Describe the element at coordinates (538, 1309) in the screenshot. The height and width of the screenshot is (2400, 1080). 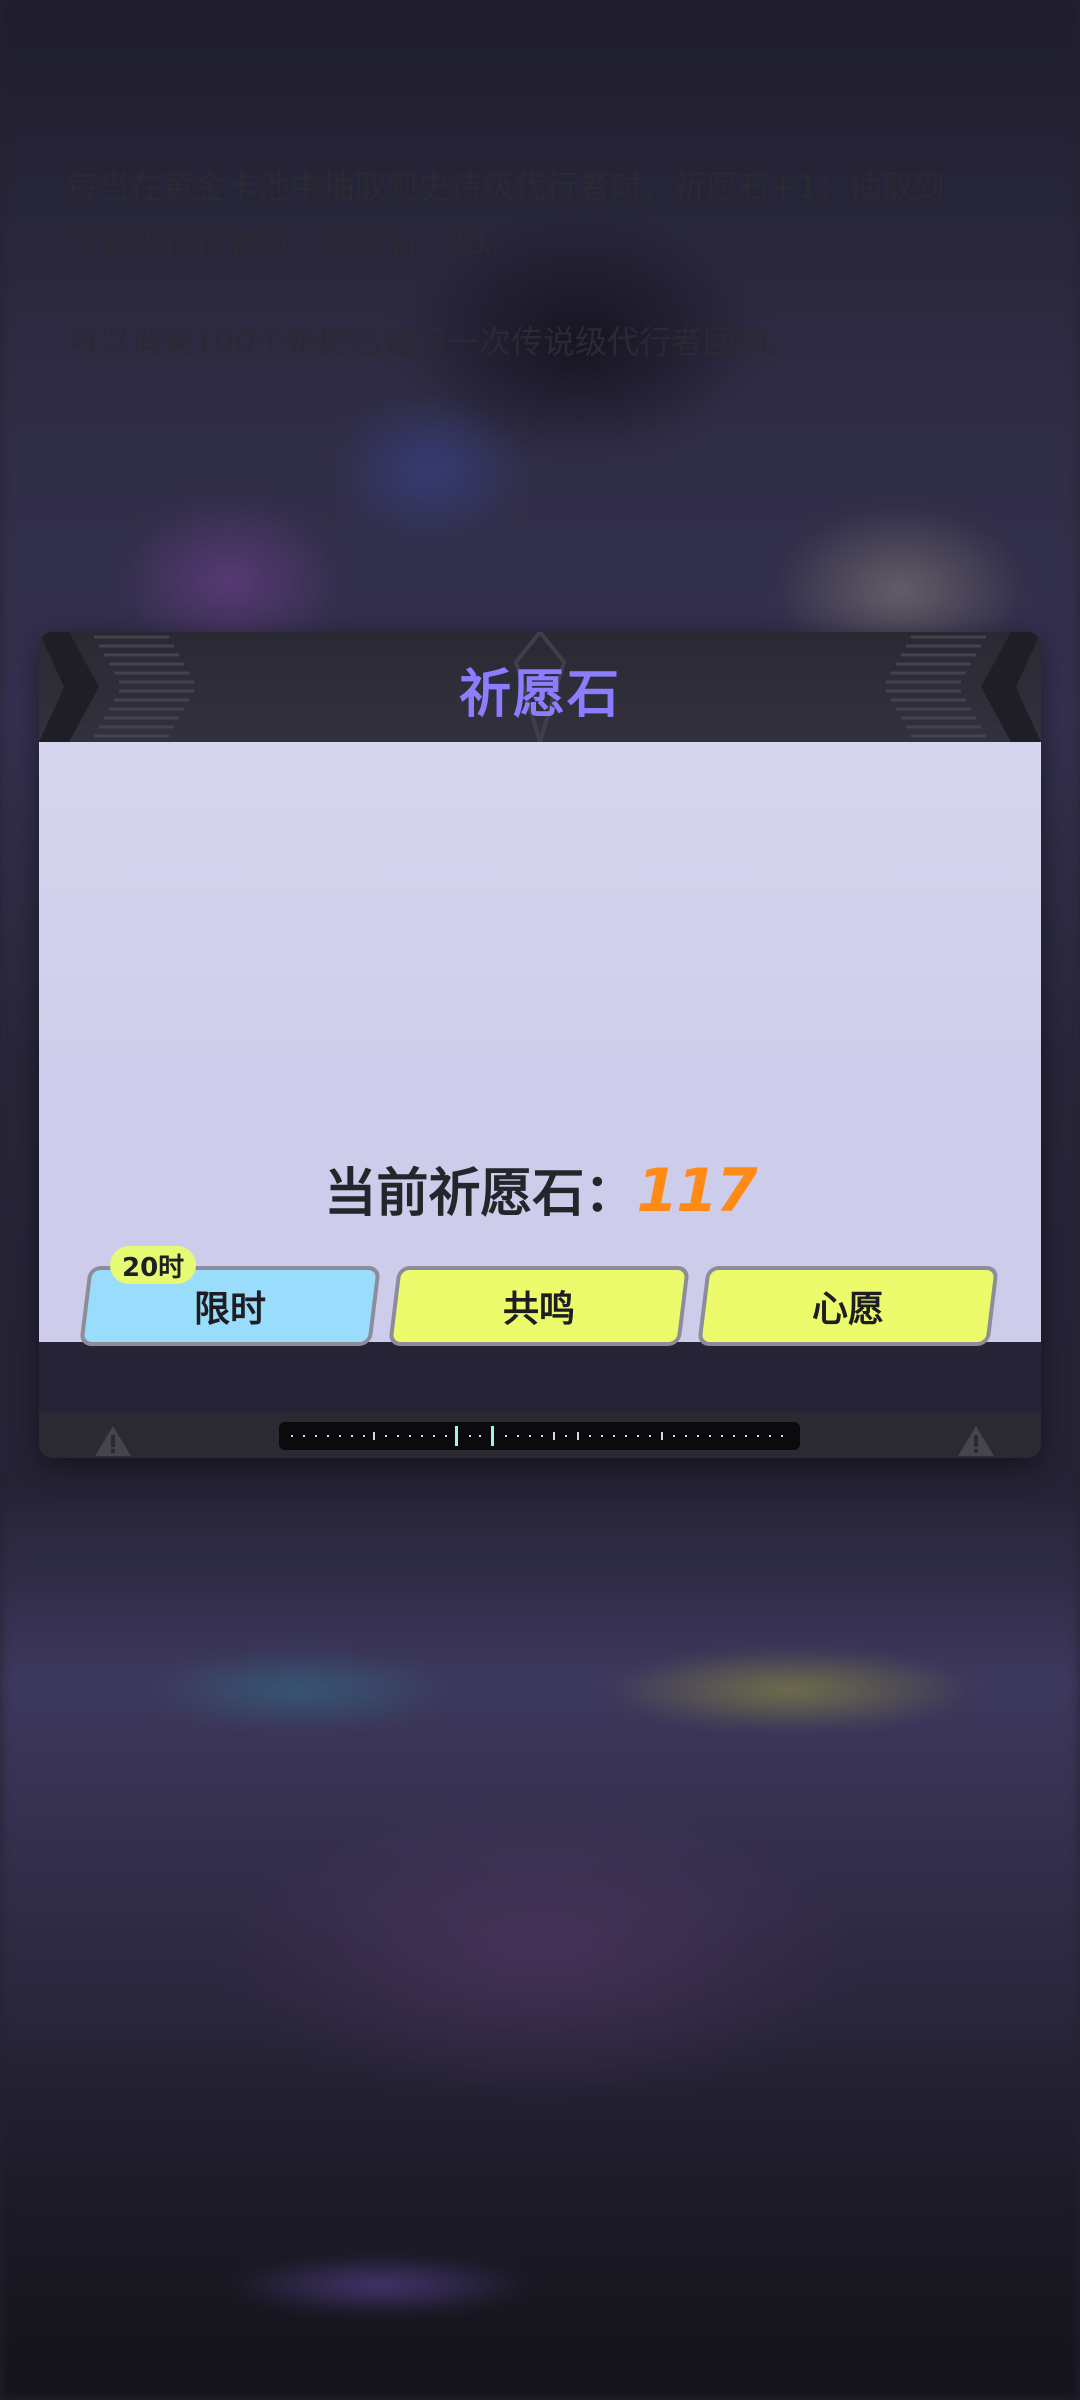
I see `resonate-button-label: 共鸣` at that location.